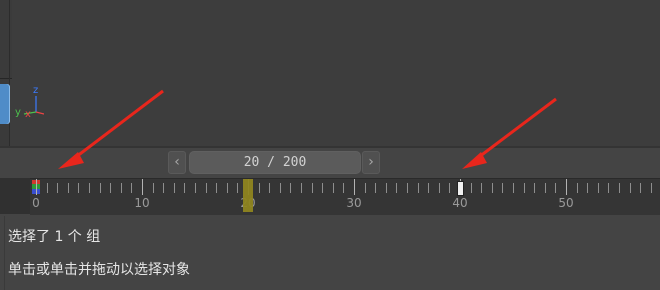 Image resolution: width=660 pixels, height=290 pixels. What do you see at coordinates (6, 39) in the screenshot?
I see `viewport-corner` at bounding box center [6, 39].